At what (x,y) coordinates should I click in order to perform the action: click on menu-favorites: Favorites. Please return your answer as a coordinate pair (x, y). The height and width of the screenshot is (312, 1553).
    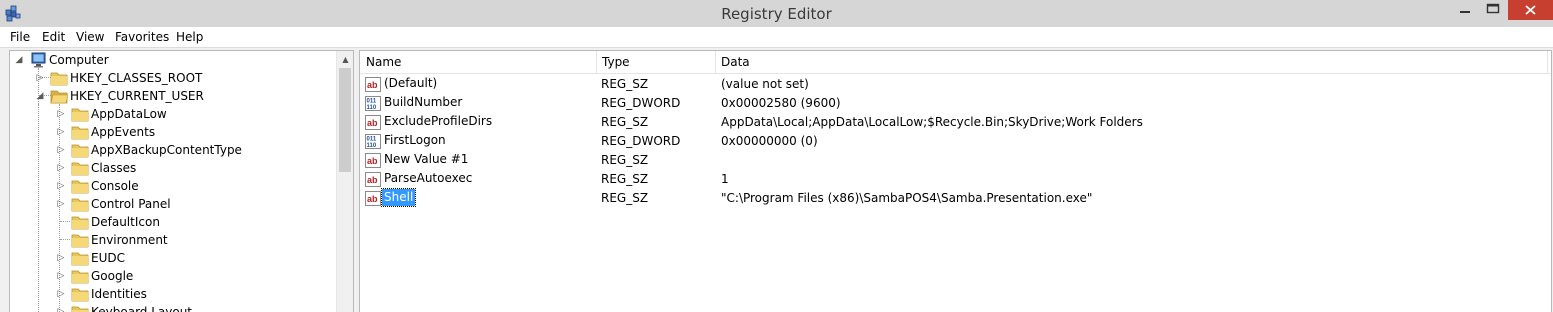
    Looking at the image, I should click on (142, 37).